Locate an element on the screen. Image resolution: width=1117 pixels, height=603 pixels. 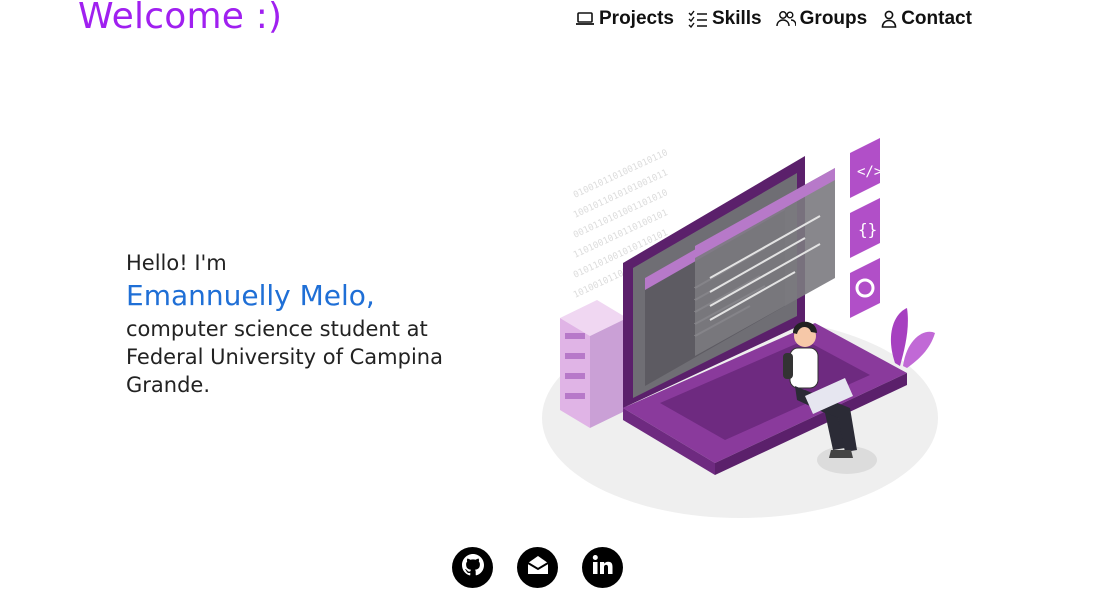
nav-groups: Groups is located at coordinates (821, 19).